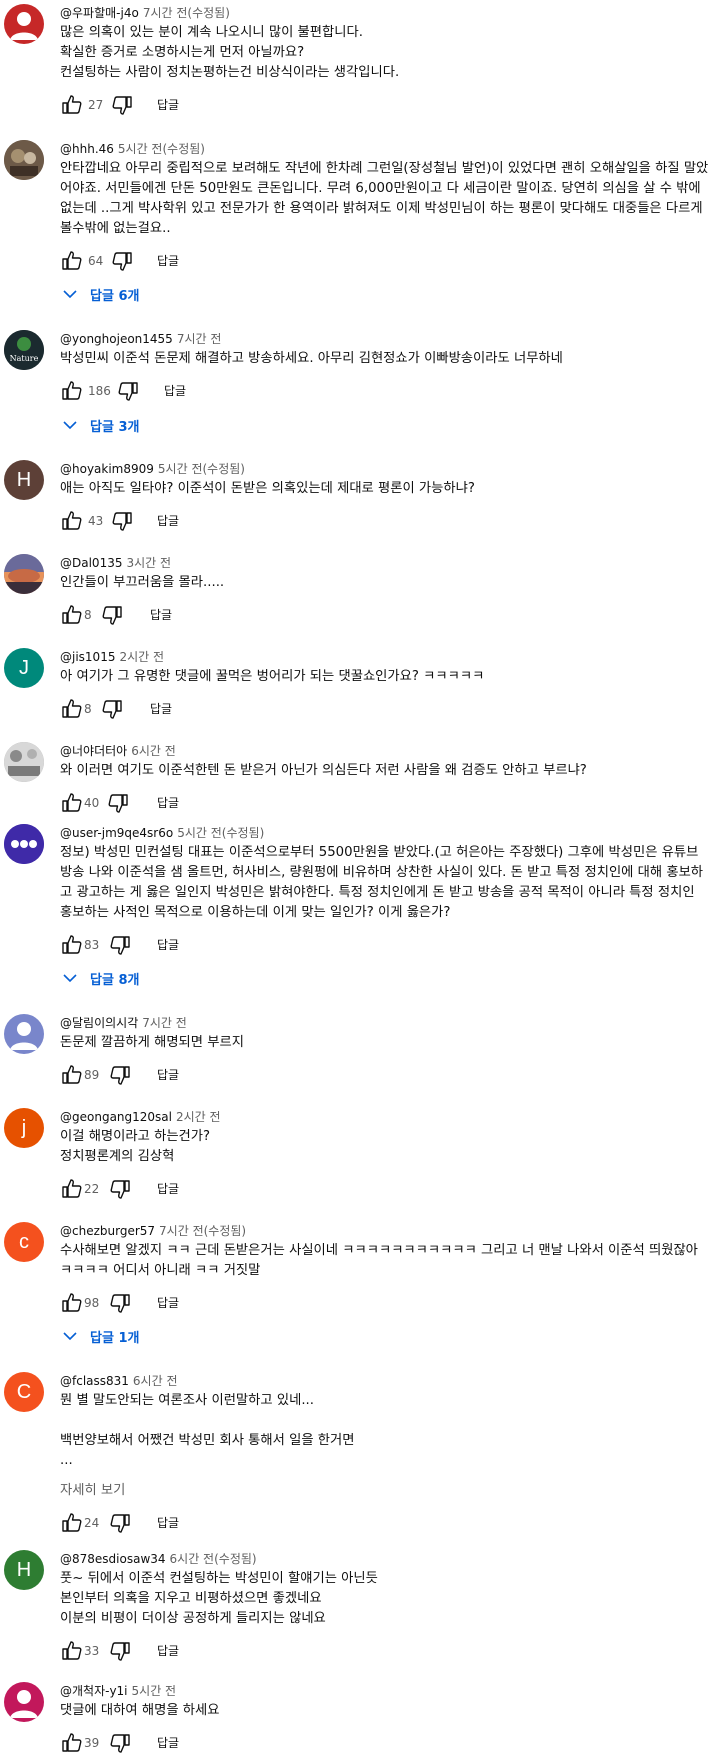  I want to click on comment-author: @너야더터아, so click(93, 751).